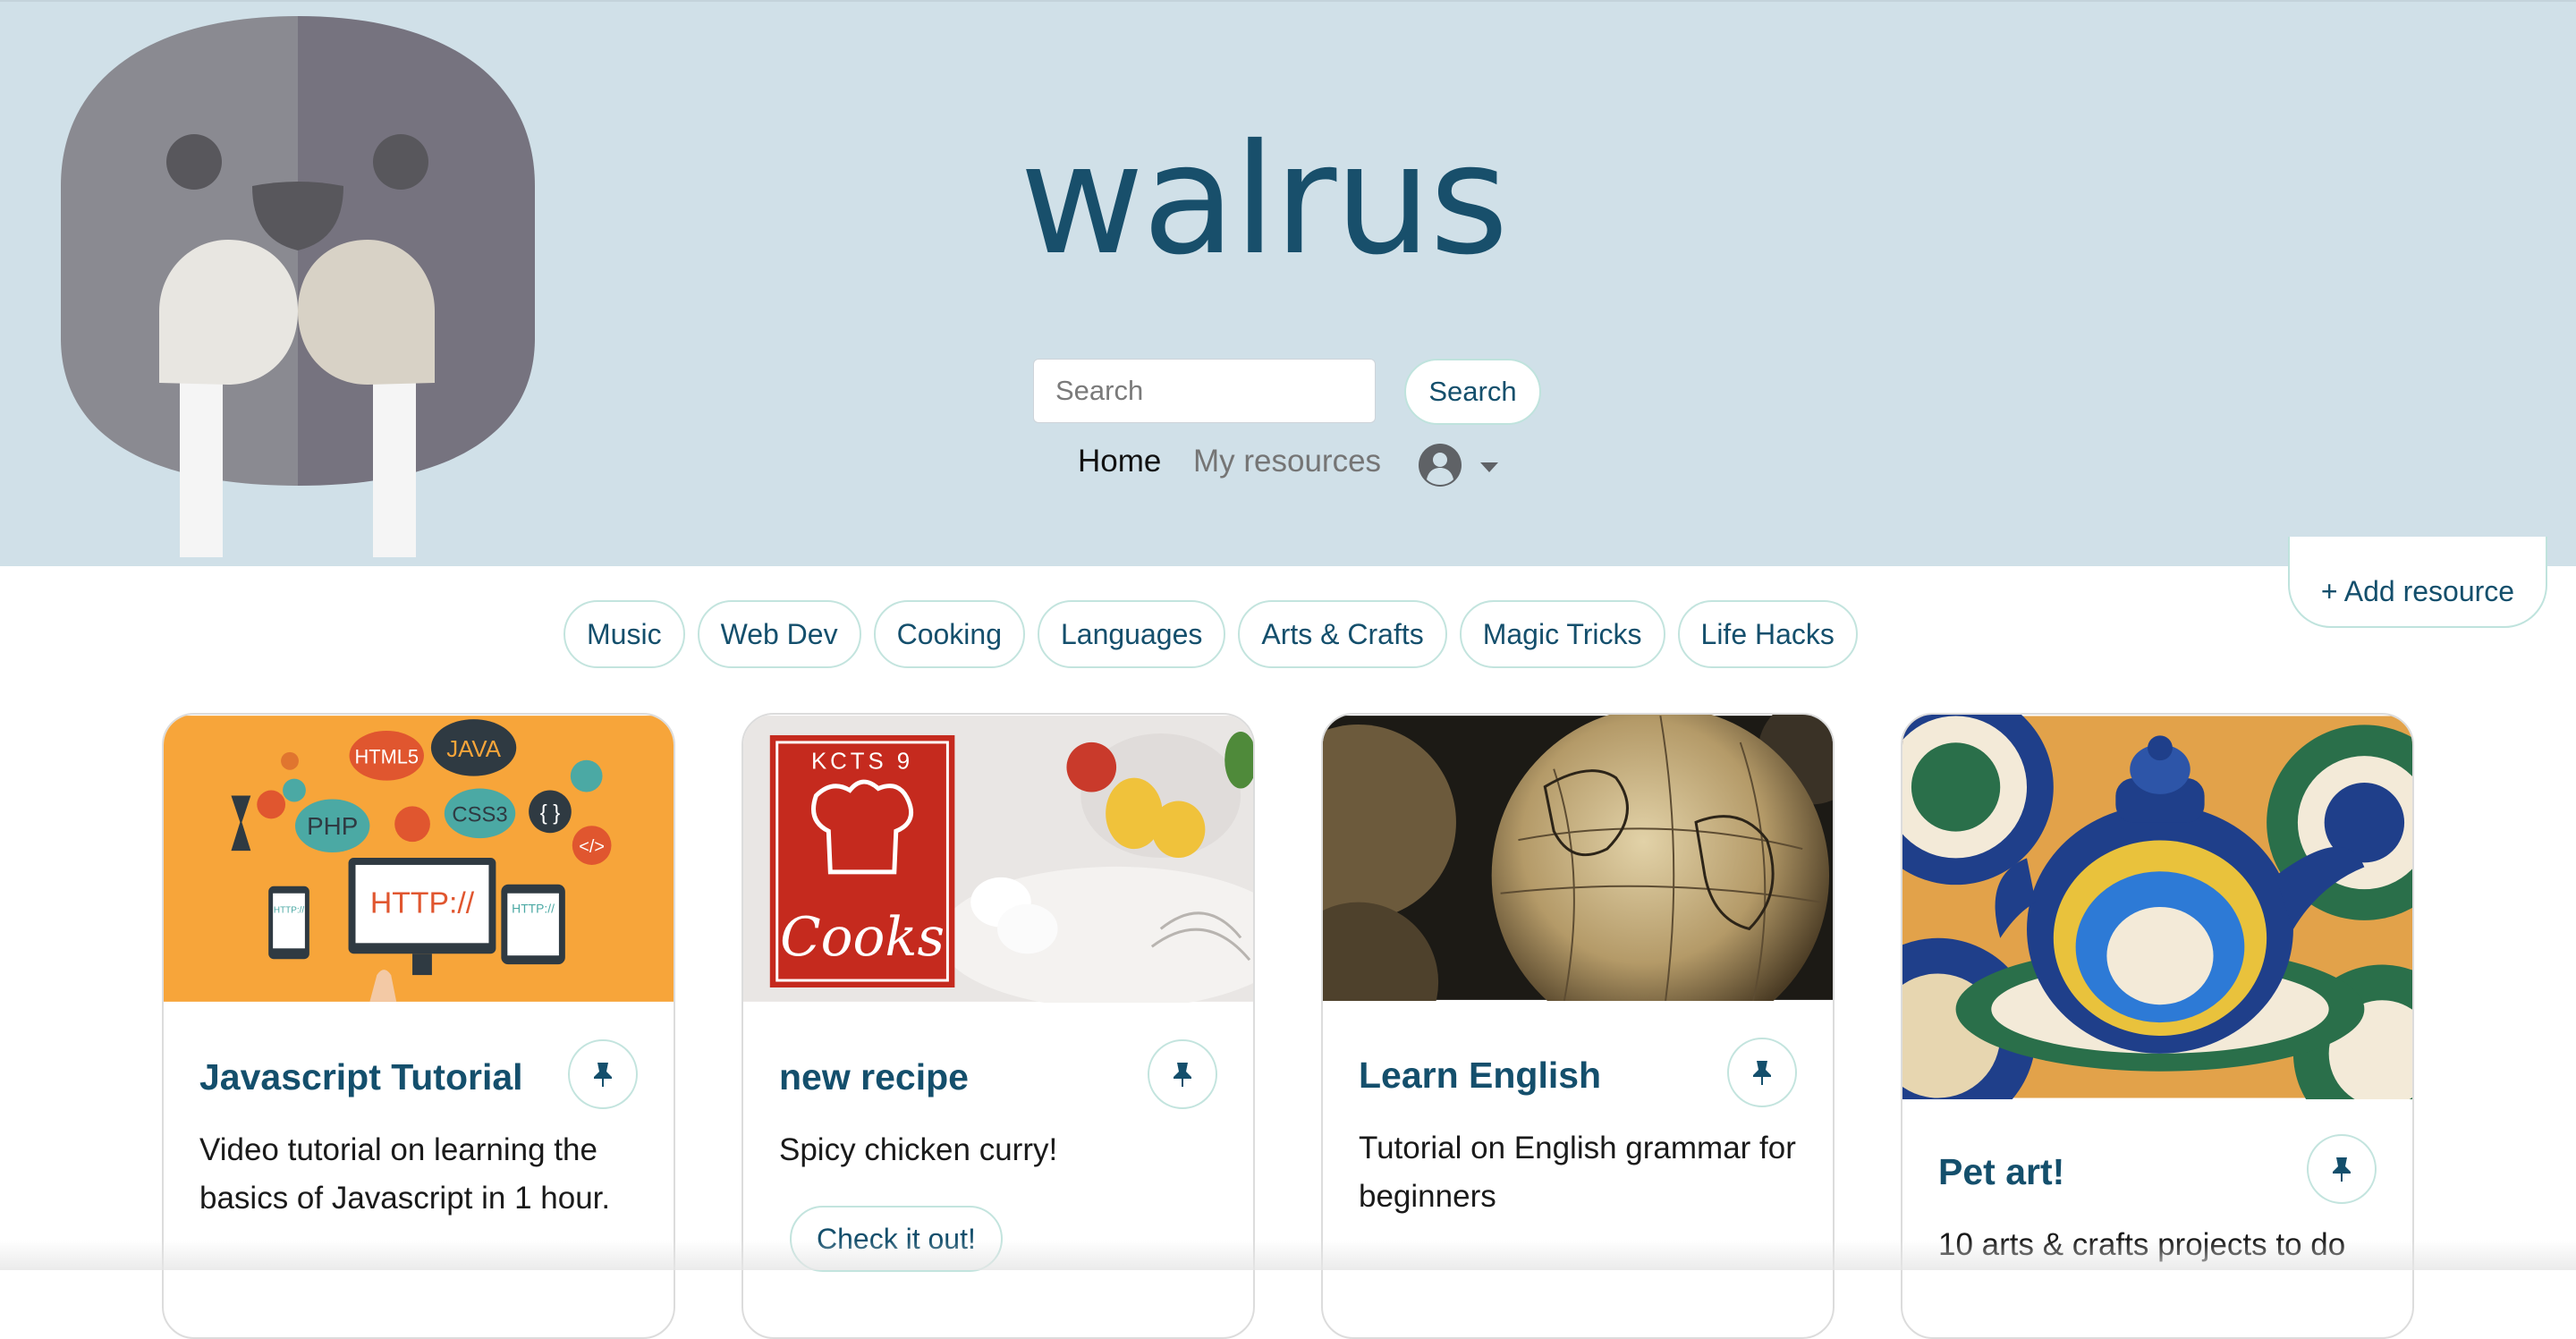 The image size is (2576, 1339). What do you see at coordinates (896, 1239) in the screenshot?
I see `check-it-out-button: Check it out!` at bounding box center [896, 1239].